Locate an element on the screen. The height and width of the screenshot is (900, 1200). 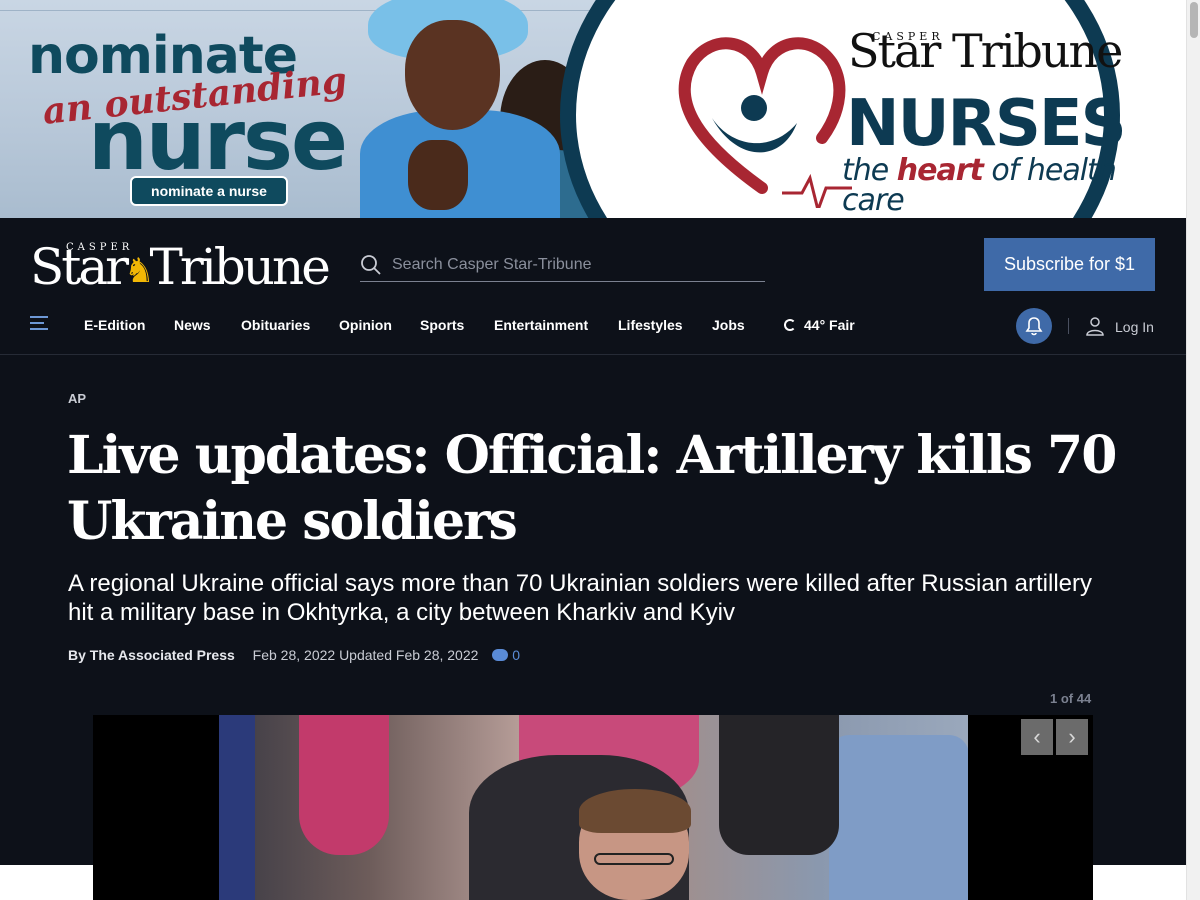
login-link: Log In is located at coordinates (1119, 326).